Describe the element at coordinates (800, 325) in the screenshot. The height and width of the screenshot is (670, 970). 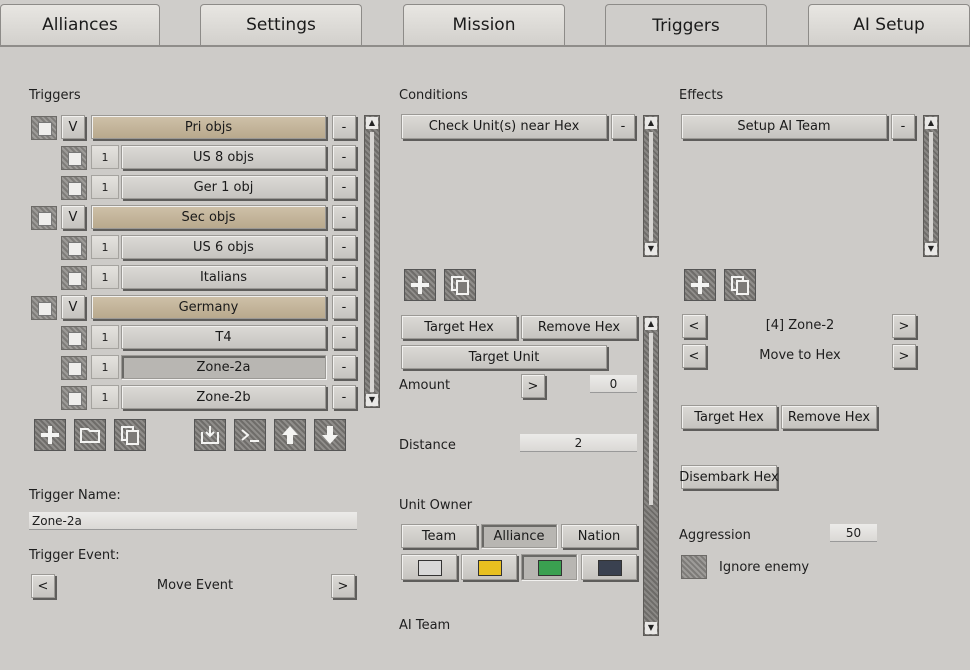
I see `zone-value: [4] Zone-2` at that location.